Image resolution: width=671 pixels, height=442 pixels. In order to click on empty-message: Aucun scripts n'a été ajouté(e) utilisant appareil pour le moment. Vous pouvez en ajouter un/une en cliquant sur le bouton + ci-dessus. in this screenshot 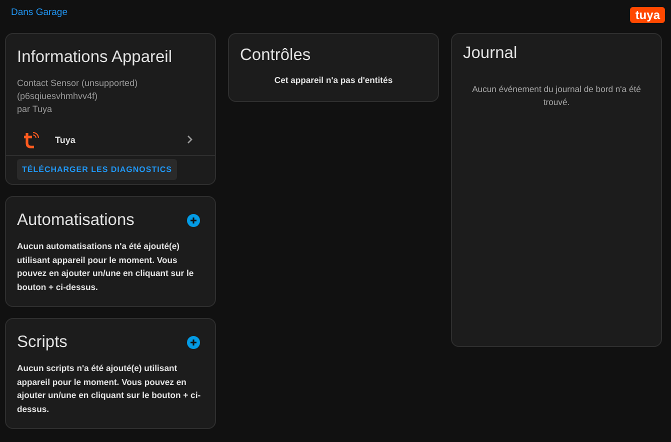, I will do `click(109, 389)`.